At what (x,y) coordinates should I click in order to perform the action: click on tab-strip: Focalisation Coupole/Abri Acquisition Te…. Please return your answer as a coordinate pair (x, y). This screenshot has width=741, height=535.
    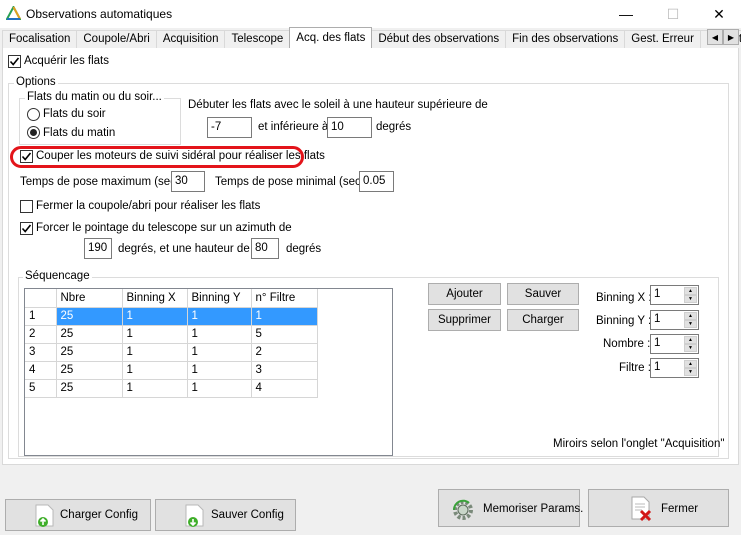
    Looking at the image, I should click on (371, 37).